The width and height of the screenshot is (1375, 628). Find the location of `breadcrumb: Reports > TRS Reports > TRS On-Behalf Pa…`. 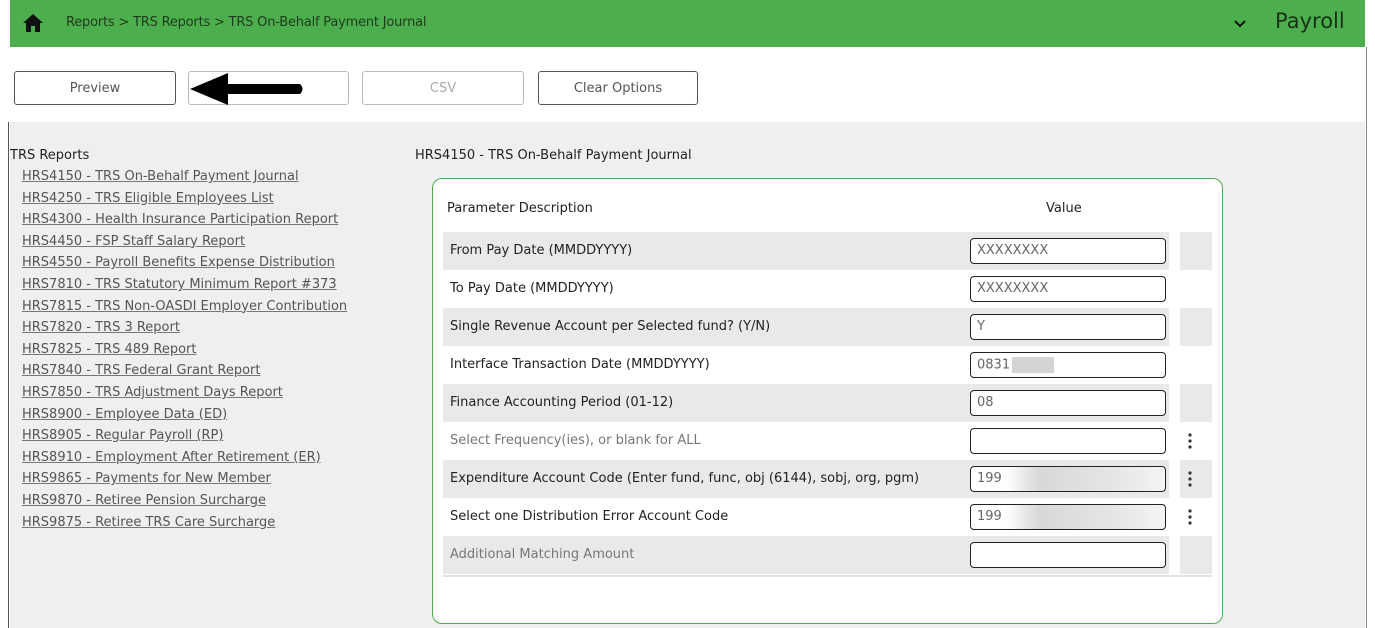

breadcrumb: Reports > TRS Reports > TRS On-Behalf Pa… is located at coordinates (246, 22).